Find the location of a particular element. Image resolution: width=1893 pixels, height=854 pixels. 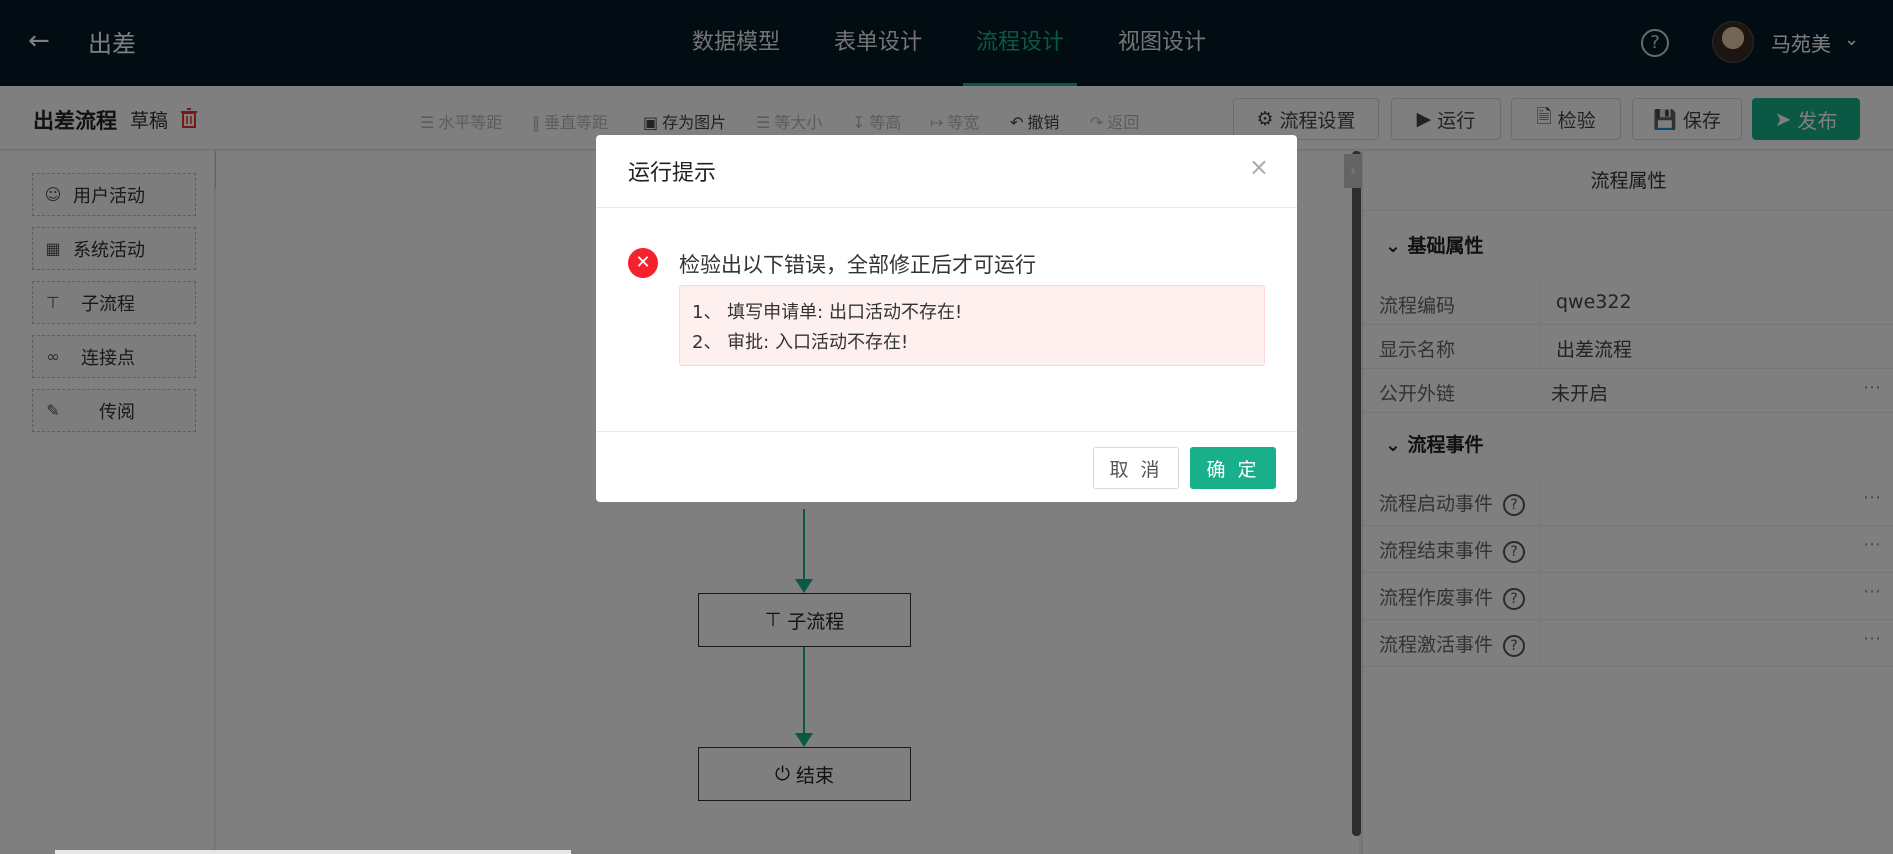

error-icon: ✕ is located at coordinates (643, 263).